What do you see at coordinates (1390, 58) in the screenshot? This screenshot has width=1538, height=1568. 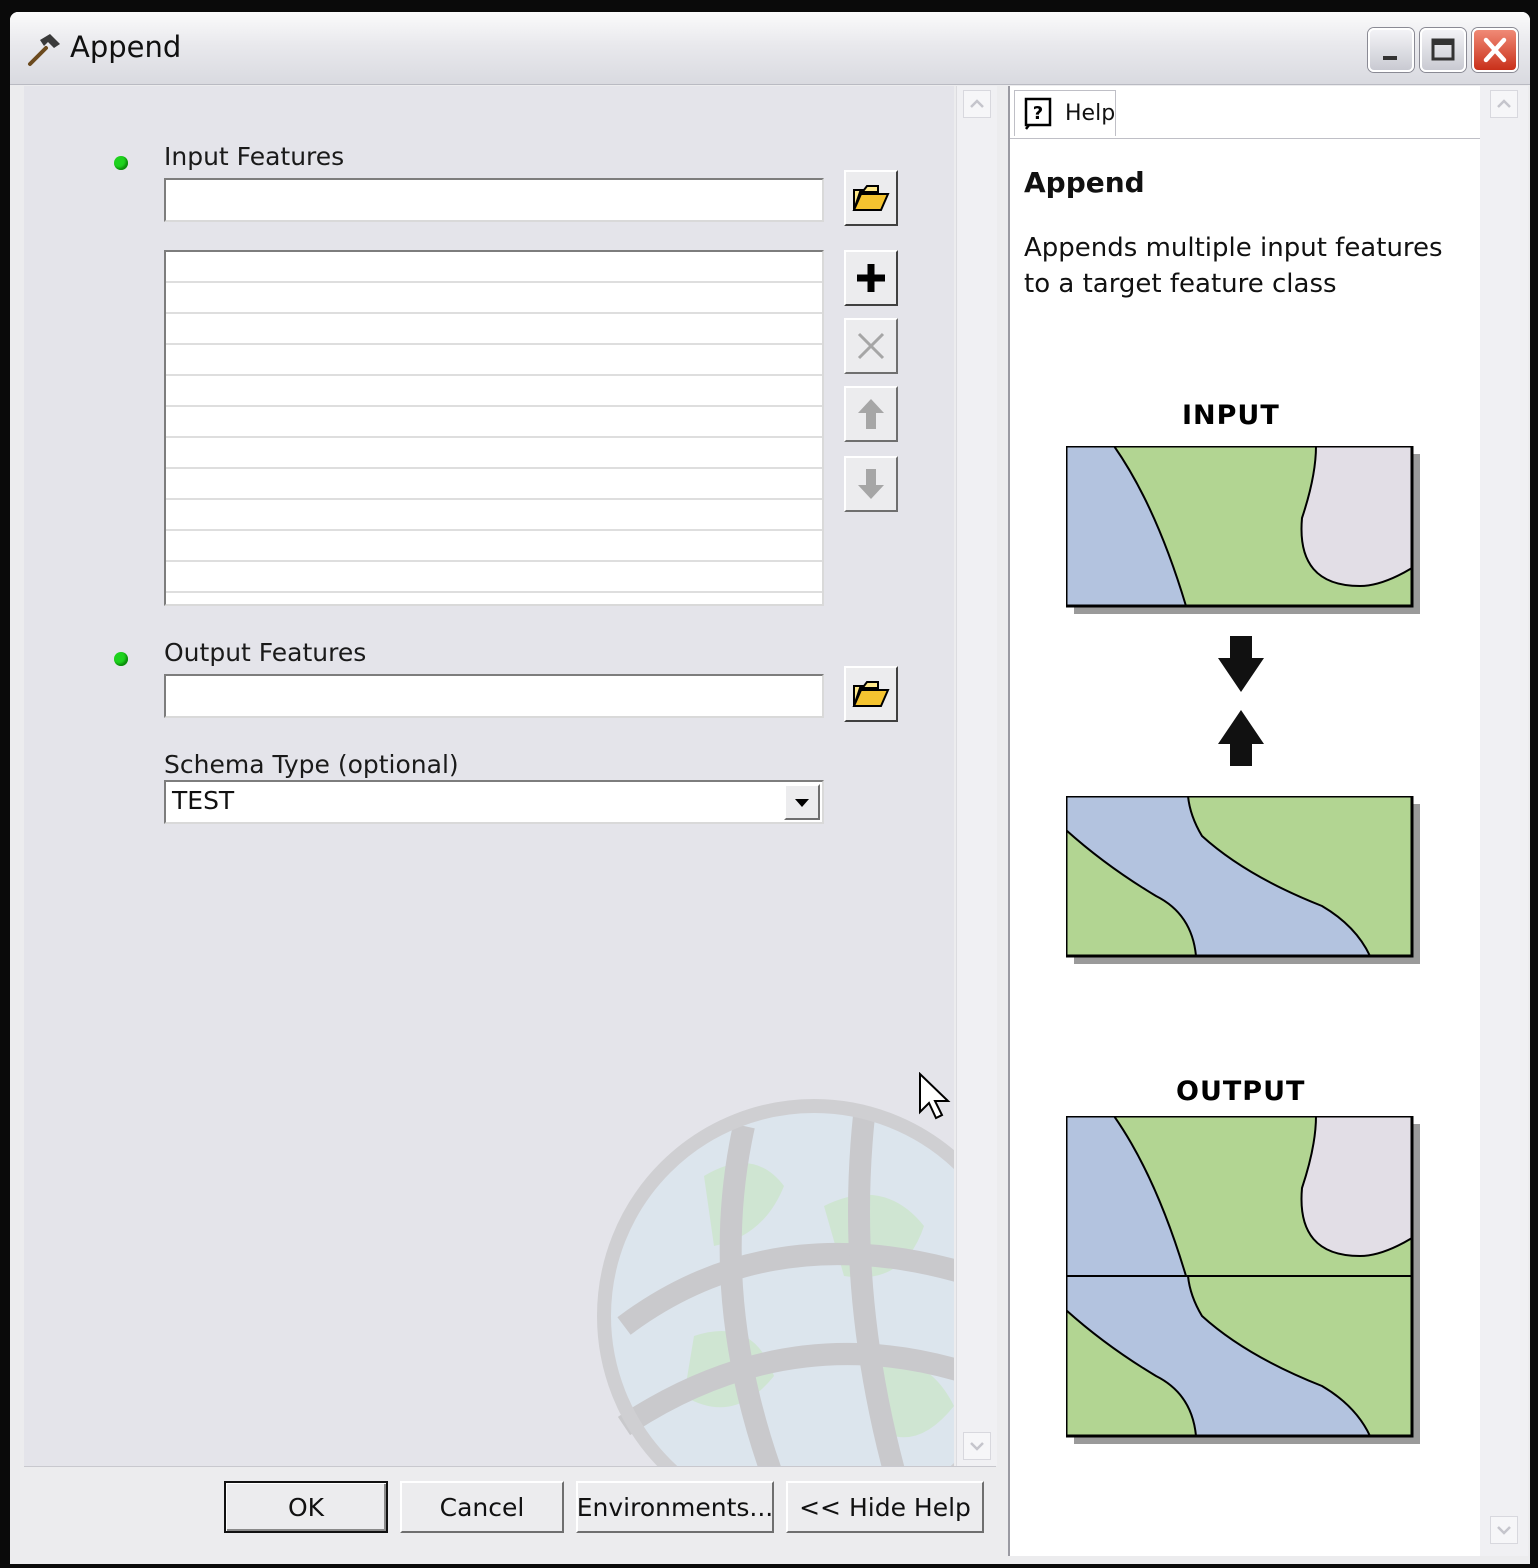 I see `minimize-icon` at bounding box center [1390, 58].